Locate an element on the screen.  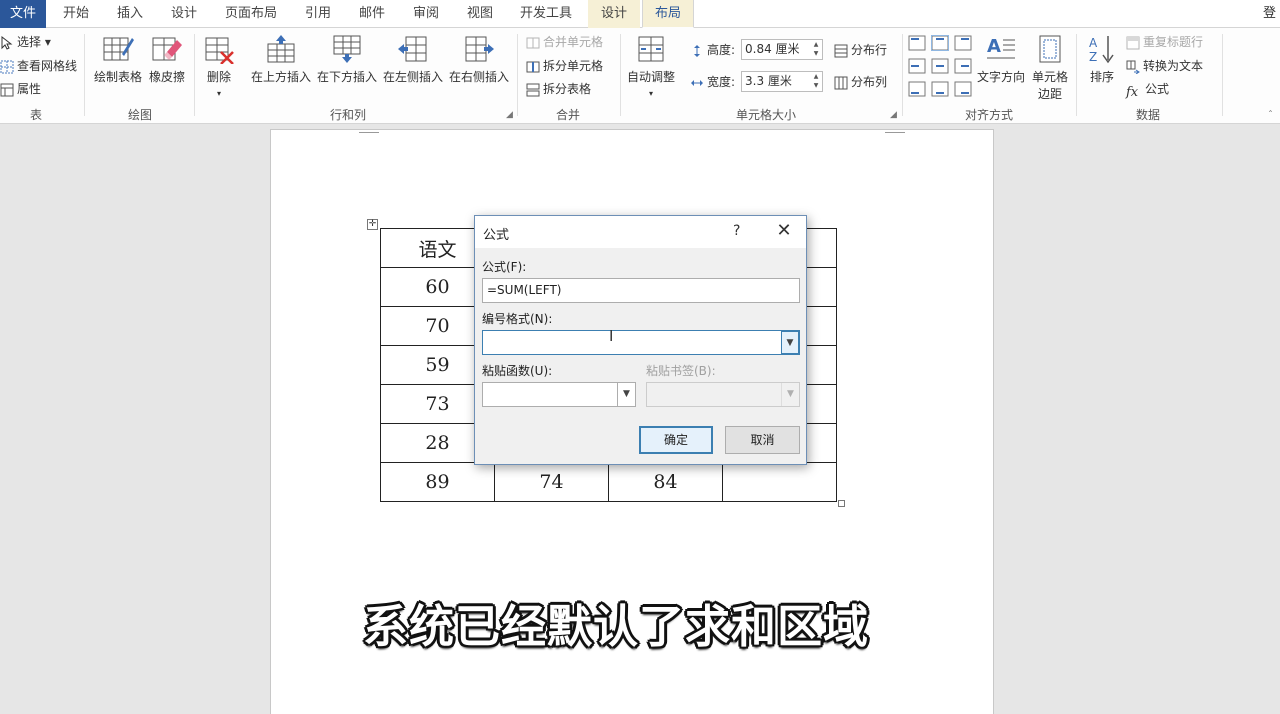
text-direction-button: A 文字方向 is located at coordinates (1001, 59).